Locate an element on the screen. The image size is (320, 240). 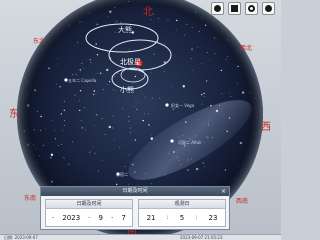
star-label-lower: 心宿二 is located at coordinates (122, 174).